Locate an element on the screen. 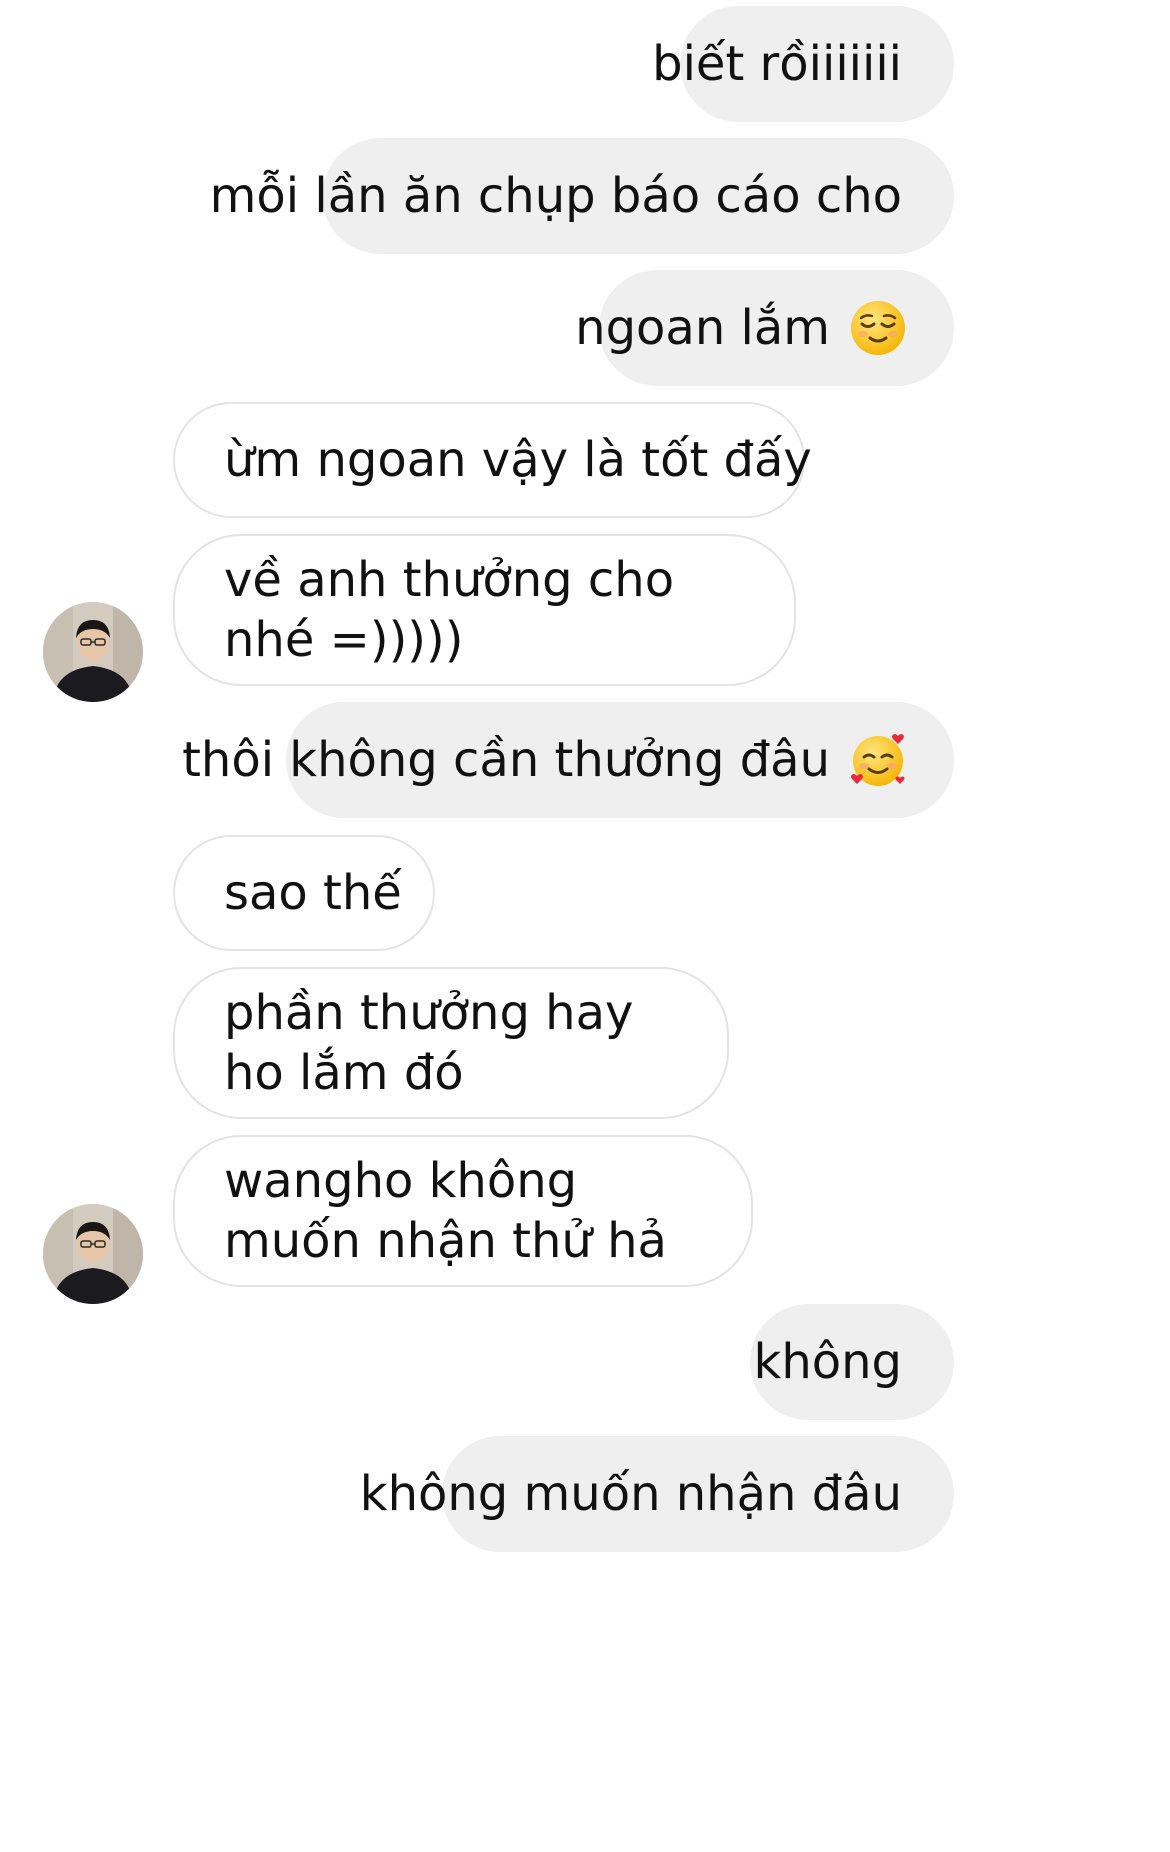 This screenshot has width=1170, height=1852. outgoing-message: không muốn nhận đâu is located at coordinates (657, 1494).